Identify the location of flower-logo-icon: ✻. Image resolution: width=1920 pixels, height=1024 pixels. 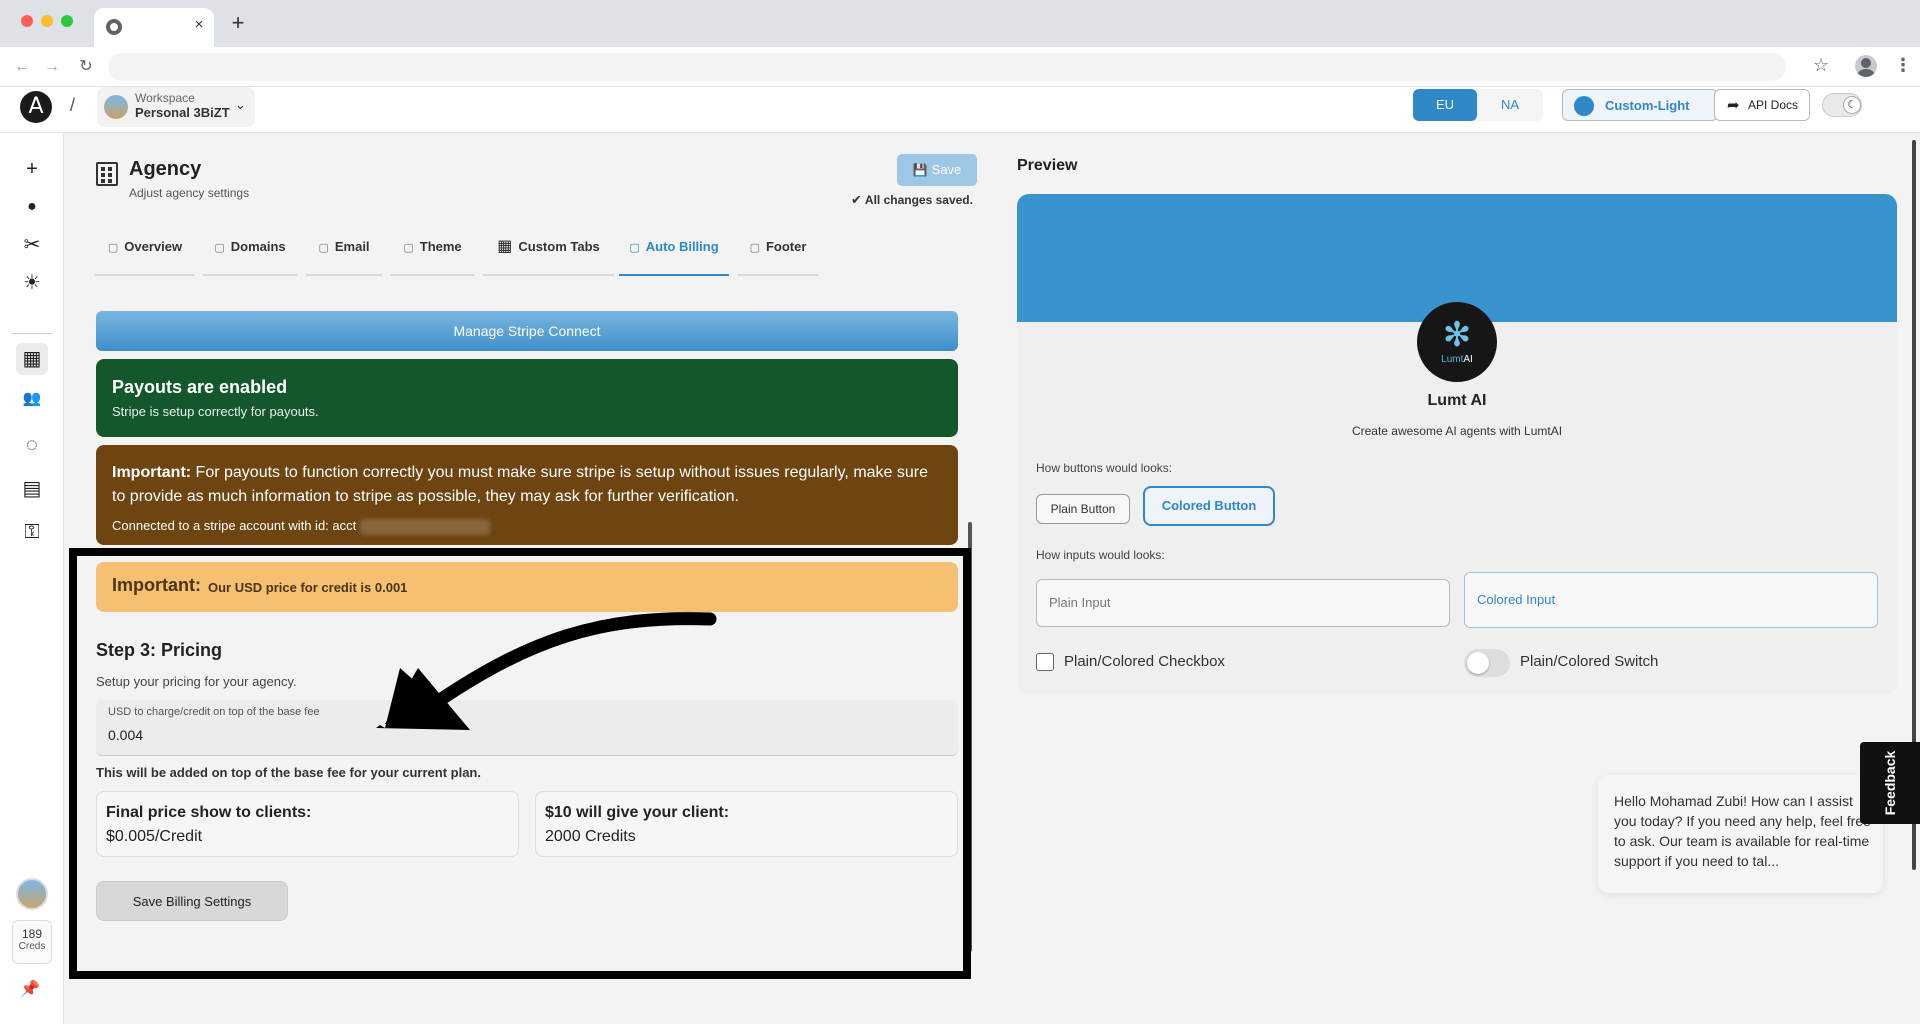
(1457, 335).